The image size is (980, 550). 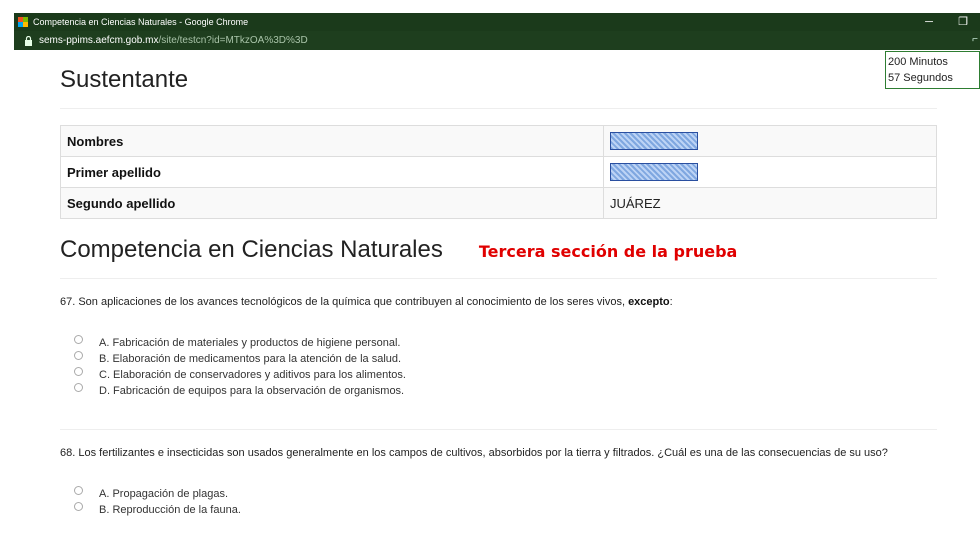 I want to click on restore-button: ❐, so click(x=963, y=22).